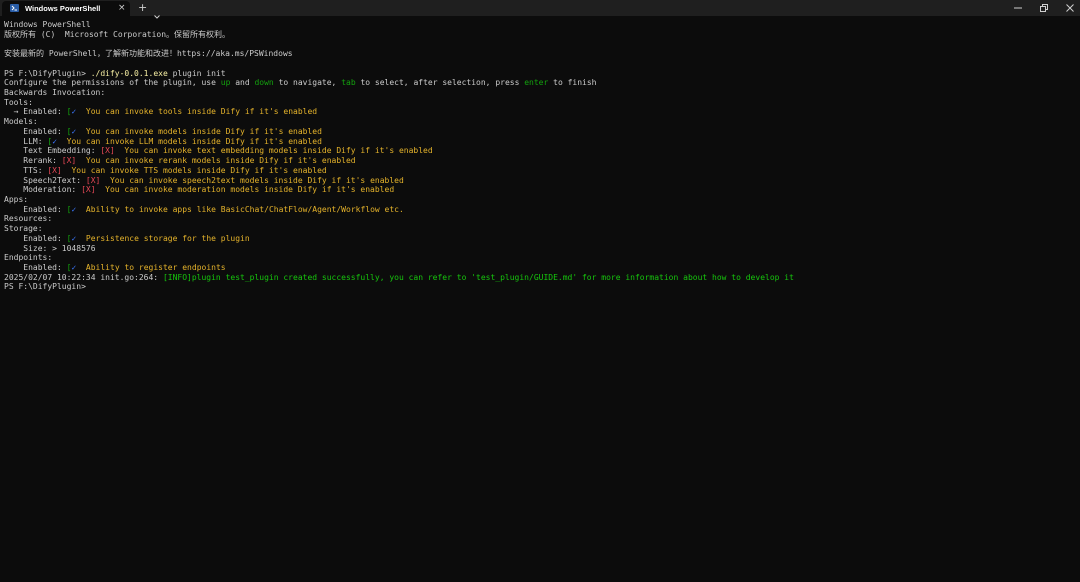 This screenshot has height=582, width=1080. Describe the element at coordinates (163, 238) in the screenshot. I see `option-text: Persistence storage for the plugin` at that location.